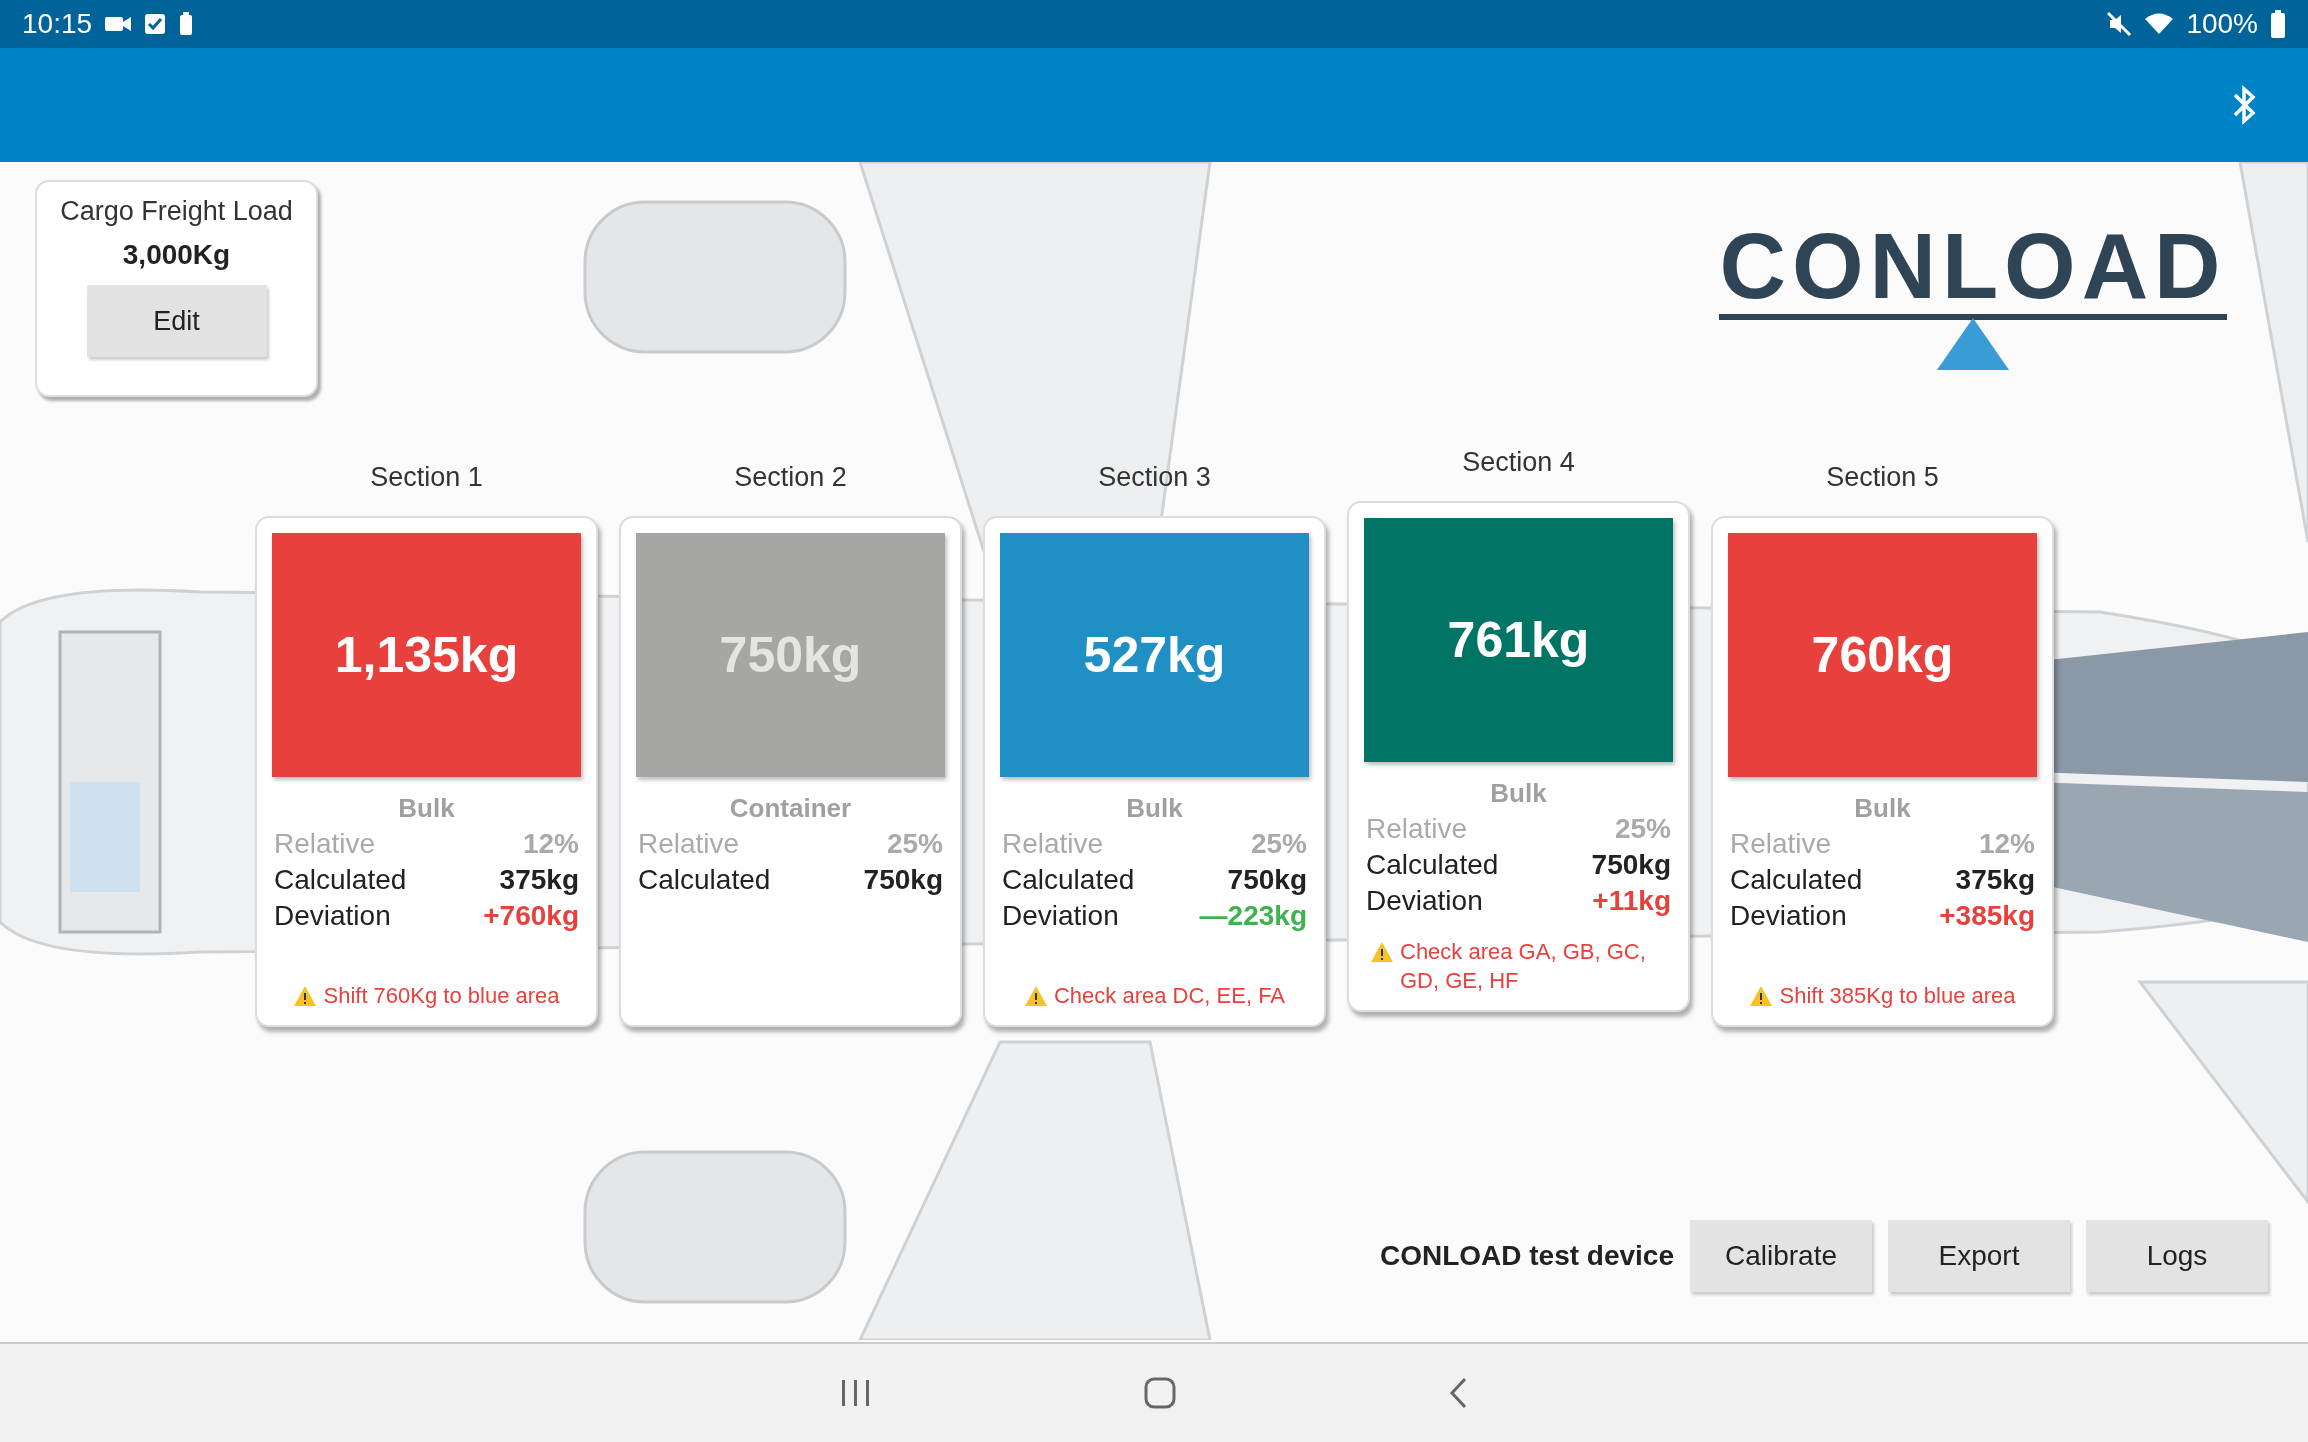 This screenshot has width=2308, height=1442. What do you see at coordinates (186, 24) in the screenshot?
I see `battery-small-icon` at bounding box center [186, 24].